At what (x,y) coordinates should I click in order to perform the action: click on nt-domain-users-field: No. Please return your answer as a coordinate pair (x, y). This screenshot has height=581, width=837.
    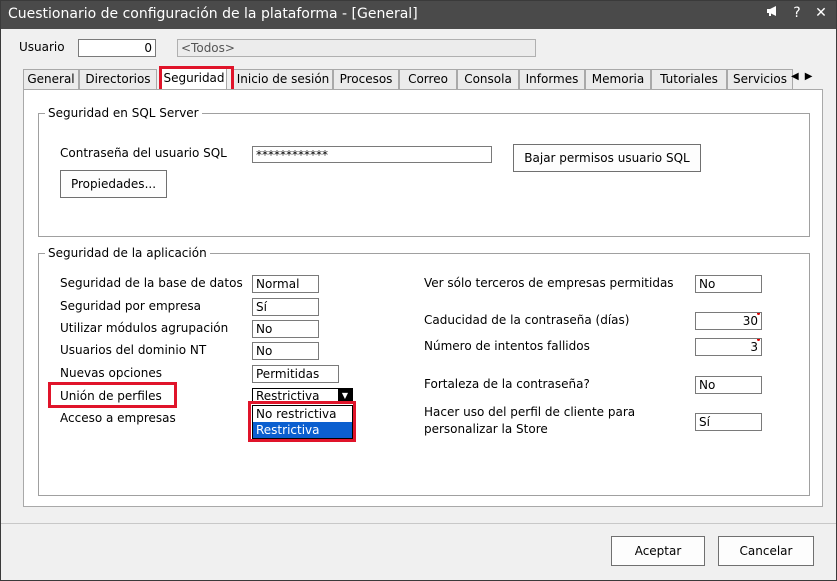
    Looking at the image, I should click on (285, 351).